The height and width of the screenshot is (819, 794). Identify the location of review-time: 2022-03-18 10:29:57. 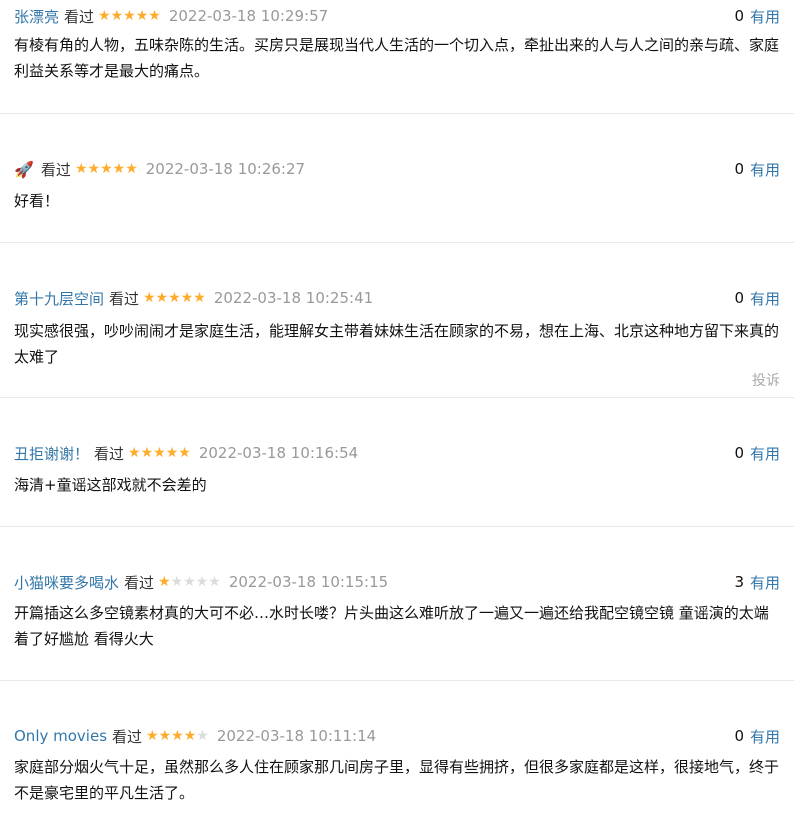
(248, 16).